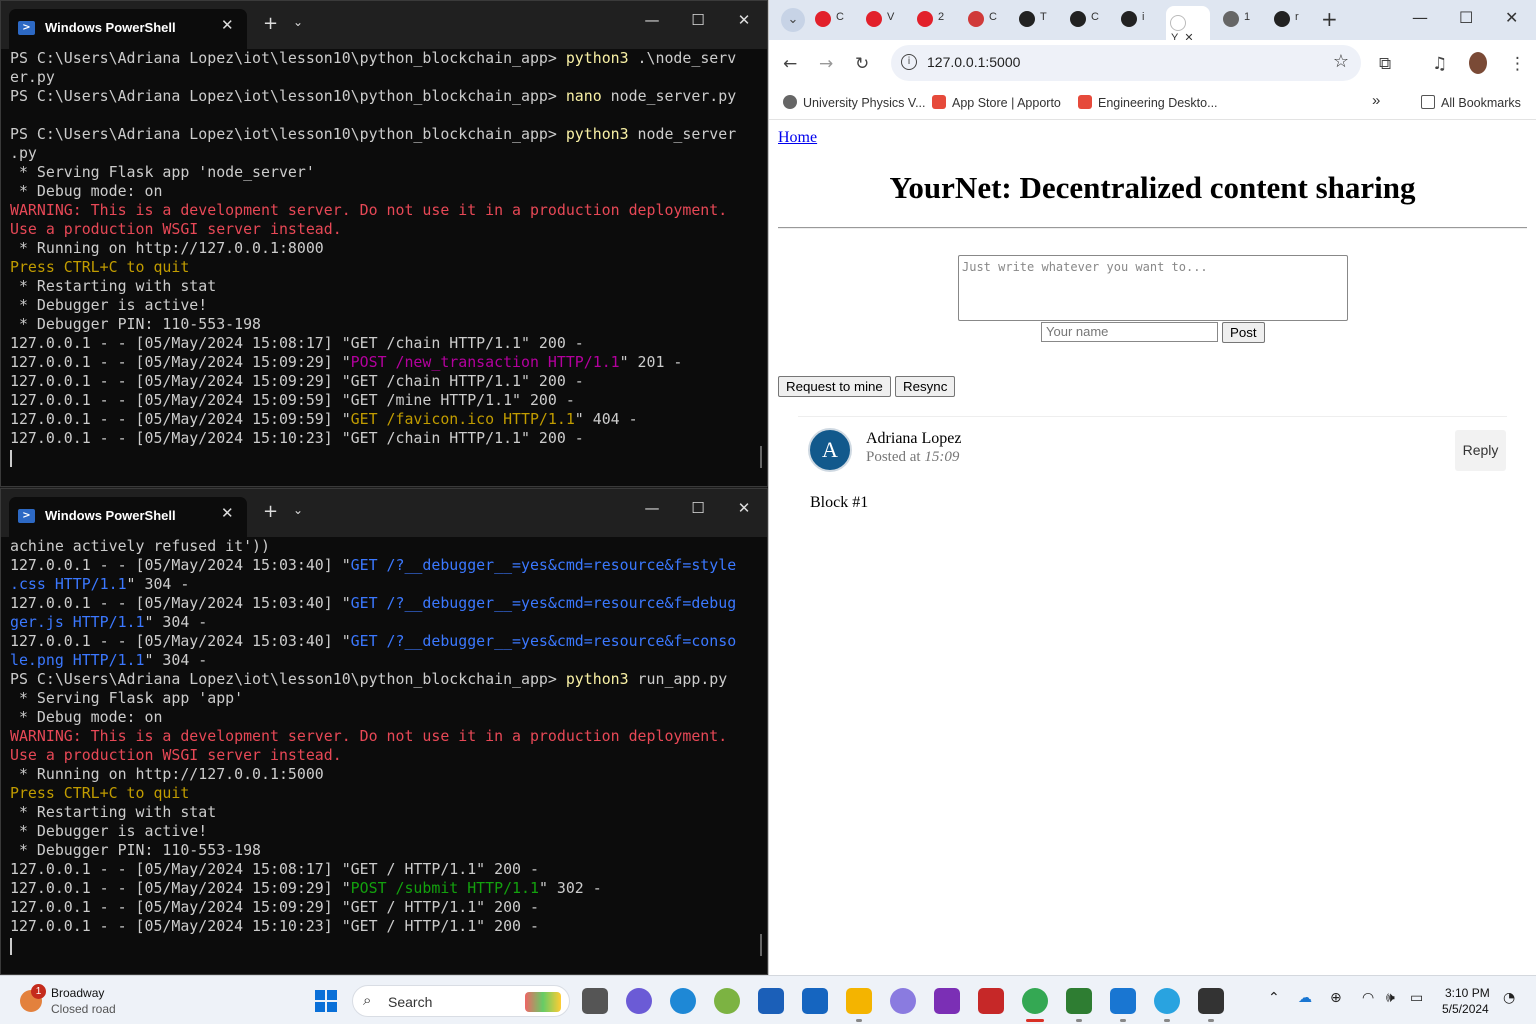 The image size is (1536, 1024). What do you see at coordinates (1467, 993) in the screenshot?
I see `clock-time: 3:10 PM` at bounding box center [1467, 993].